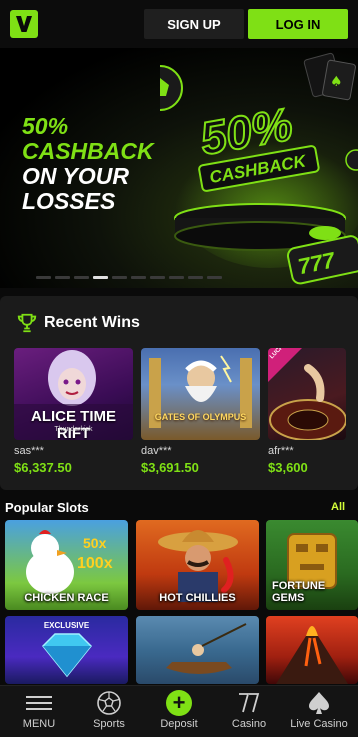 The width and height of the screenshot is (358, 737). What do you see at coordinates (39, 703) in the screenshot?
I see `menu-icon` at bounding box center [39, 703].